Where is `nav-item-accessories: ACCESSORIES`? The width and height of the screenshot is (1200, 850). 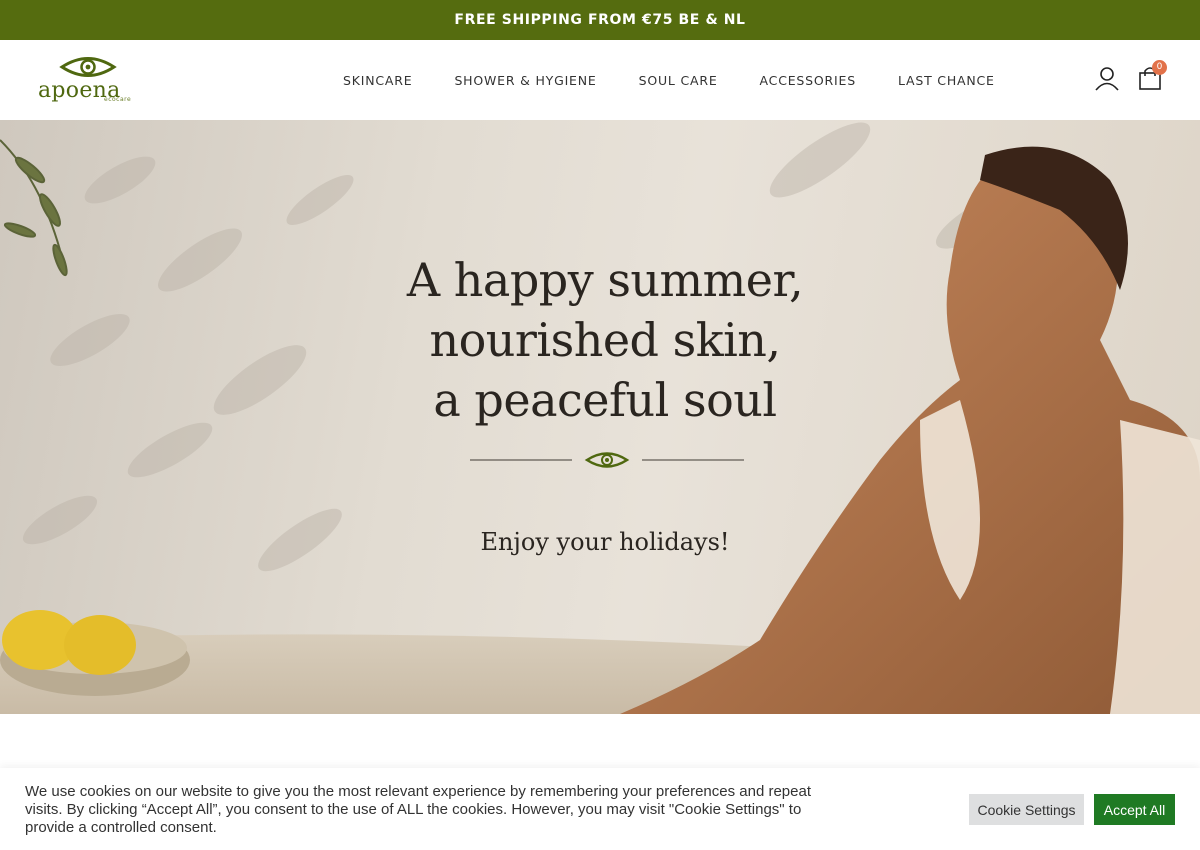
nav-item-accessories: ACCESSORIES is located at coordinates (808, 80).